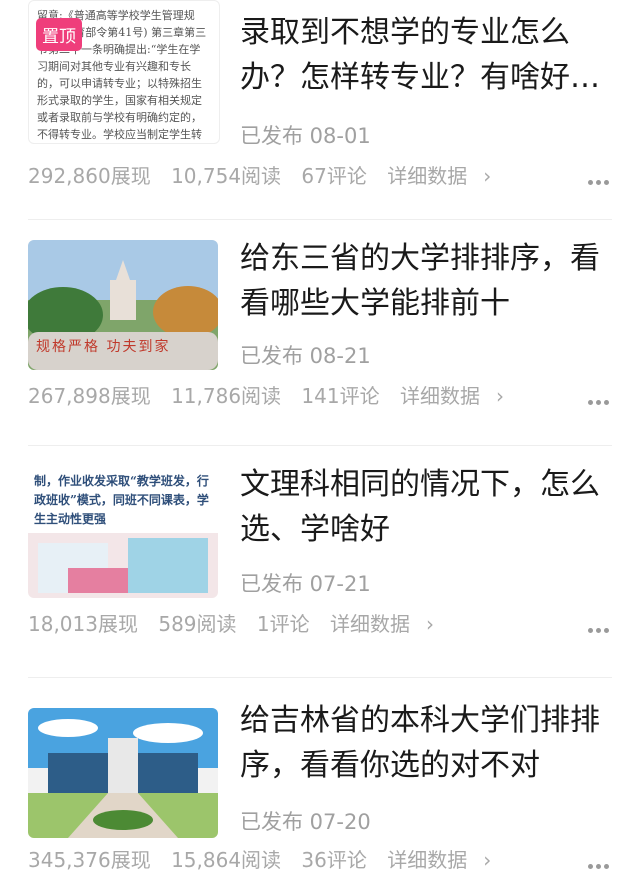 Image resolution: width=640 pixels, height=873 pixels. I want to click on comments-count: 67评论, so click(334, 176).